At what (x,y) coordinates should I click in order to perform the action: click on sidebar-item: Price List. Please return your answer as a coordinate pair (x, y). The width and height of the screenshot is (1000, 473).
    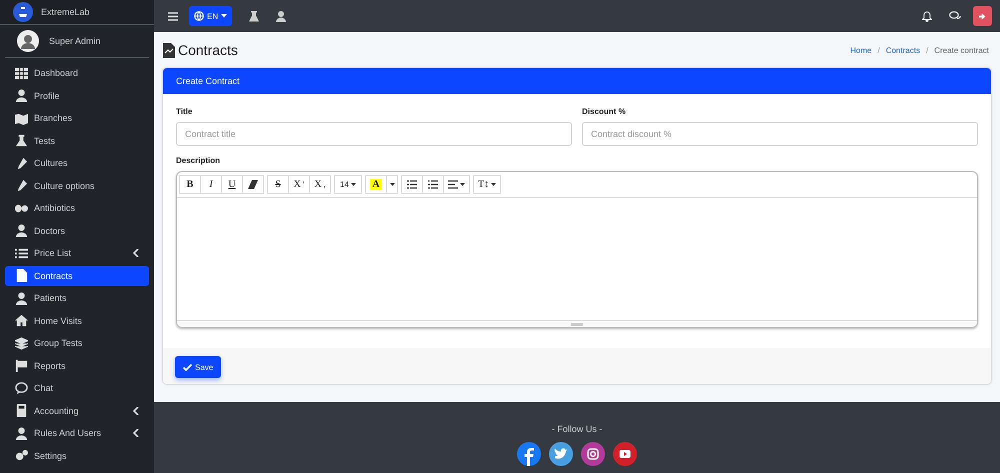
    Looking at the image, I should click on (77, 253).